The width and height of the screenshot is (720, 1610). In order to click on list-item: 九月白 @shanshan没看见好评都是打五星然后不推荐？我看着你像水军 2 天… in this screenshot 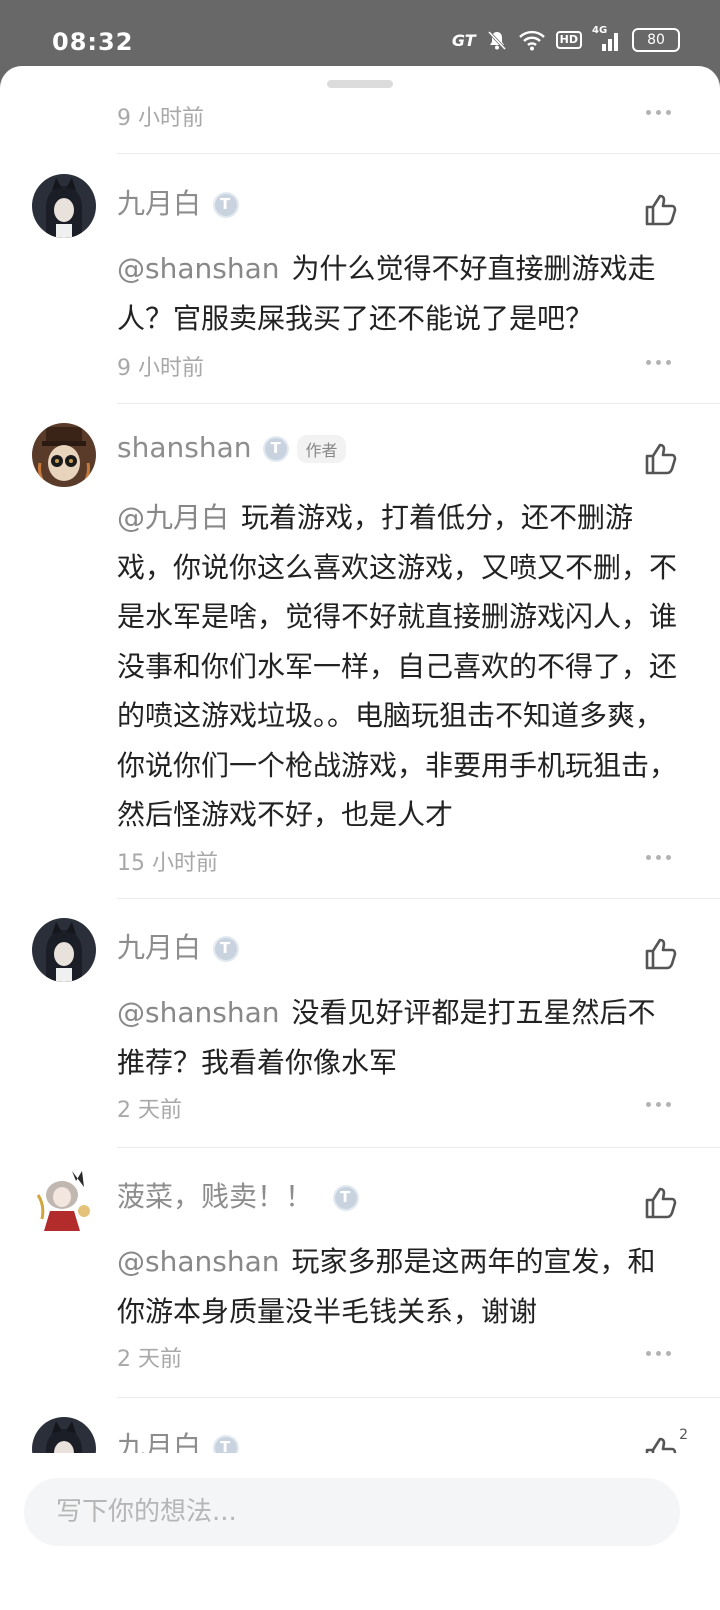, I will do `click(360, 1028)`.